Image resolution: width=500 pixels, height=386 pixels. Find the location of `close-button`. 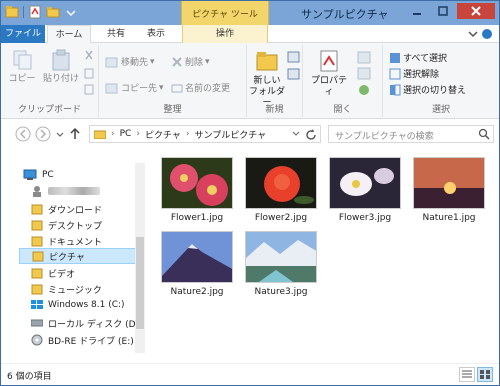

close-button is located at coordinates (476, 11).